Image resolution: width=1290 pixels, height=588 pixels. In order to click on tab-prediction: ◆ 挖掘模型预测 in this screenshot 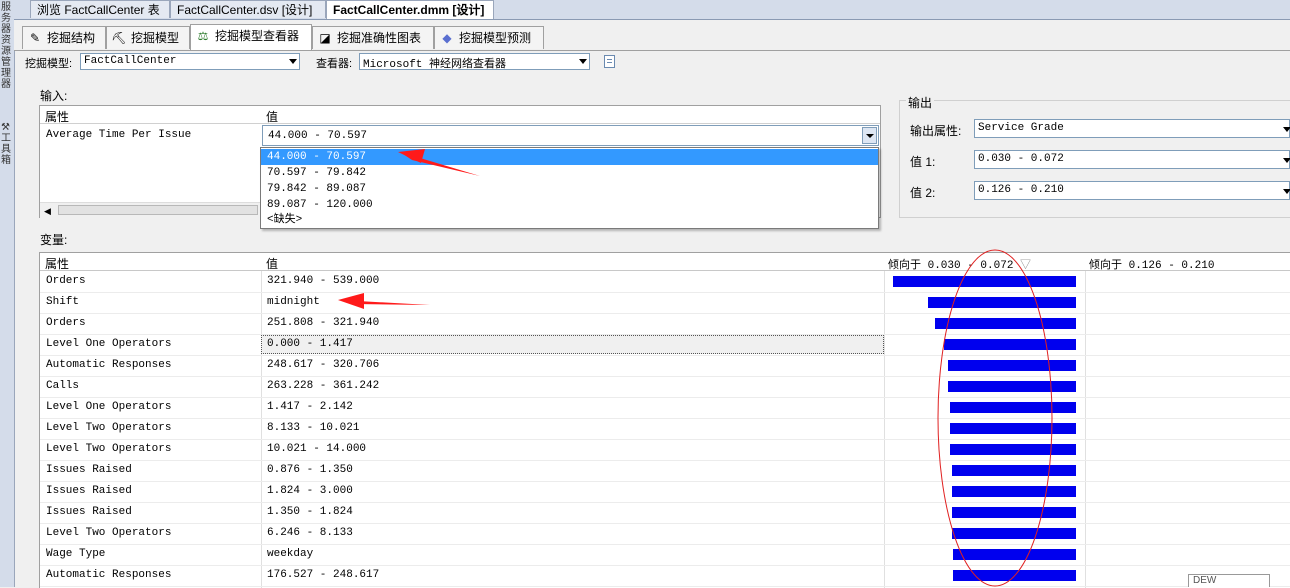, I will do `click(489, 37)`.